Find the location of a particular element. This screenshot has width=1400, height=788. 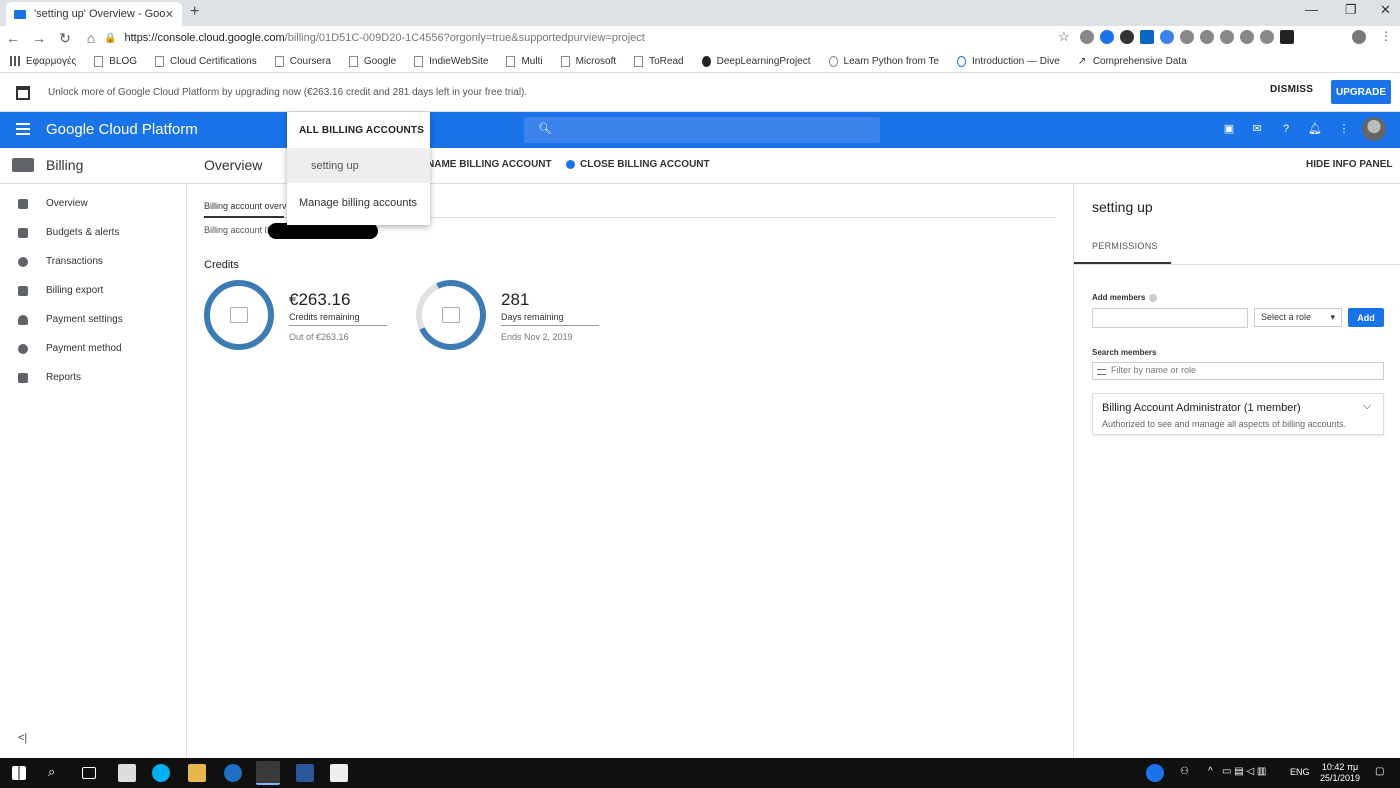

add-member-button: Add is located at coordinates (1366, 317).